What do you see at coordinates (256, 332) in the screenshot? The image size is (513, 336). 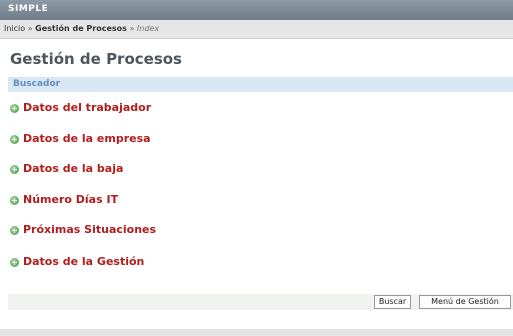 I see `page-footer` at bounding box center [256, 332].